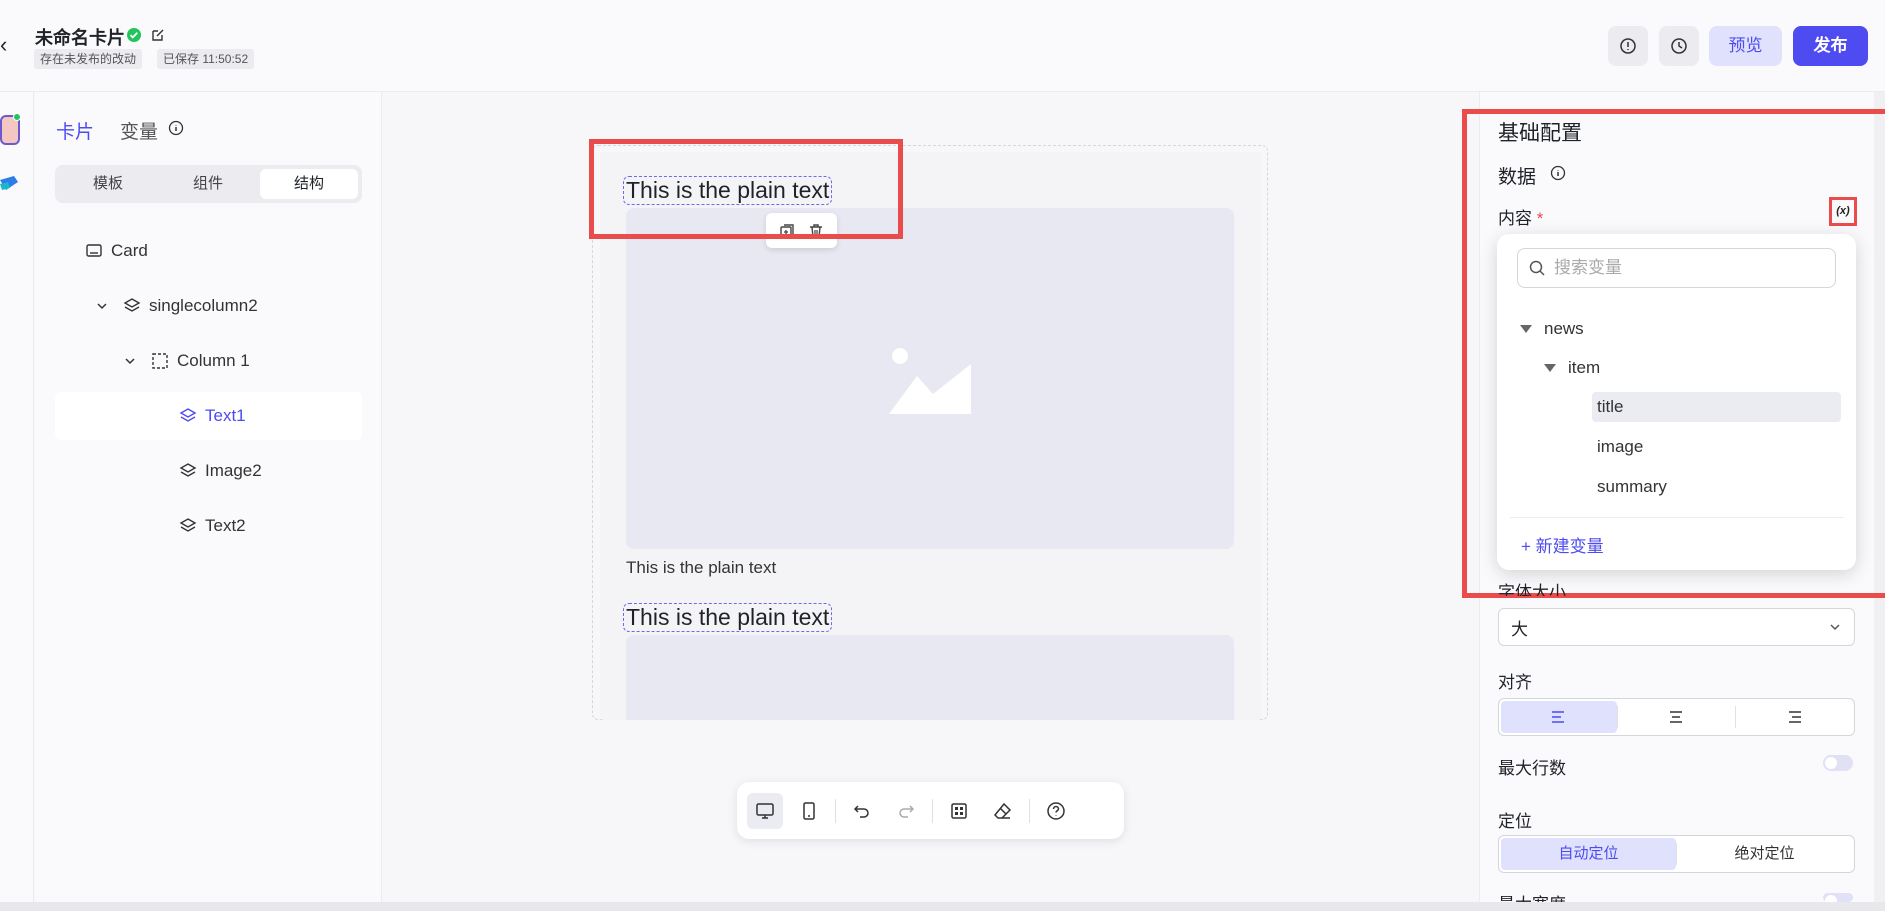 The height and width of the screenshot is (911, 1885). I want to click on tab-card: 卡片, so click(75, 130).